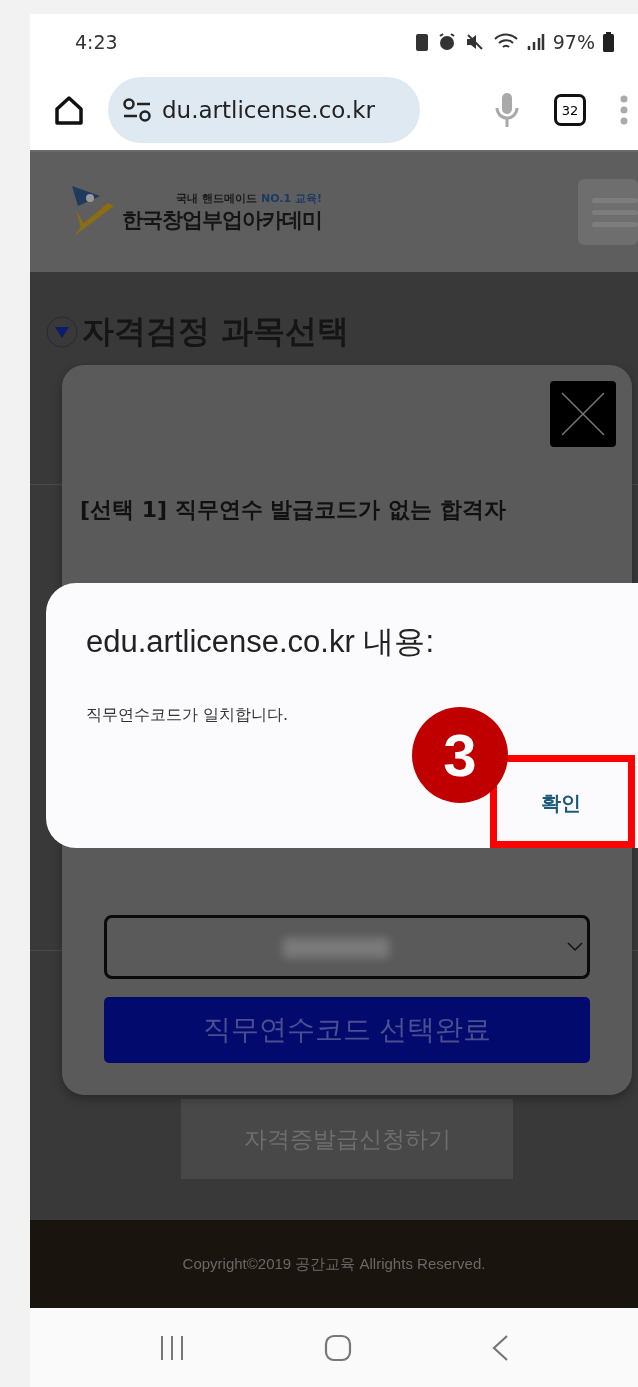 Image resolution: width=638 pixels, height=1387 pixels. I want to click on more-options-icon, so click(624, 110).